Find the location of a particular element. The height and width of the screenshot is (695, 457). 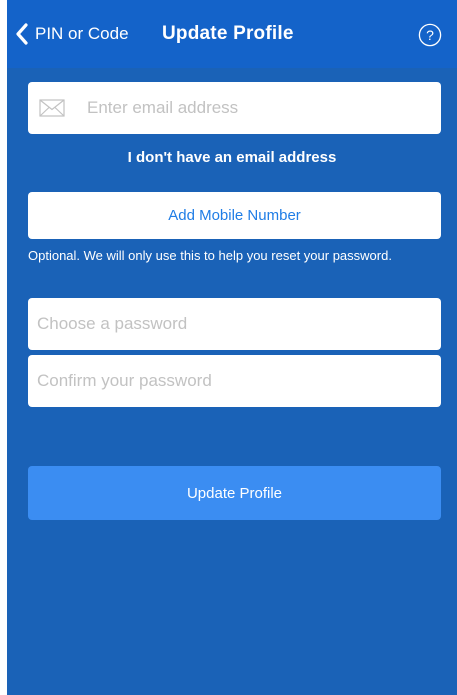

add-mobile-number-button: Add Mobile Number is located at coordinates (234, 215).